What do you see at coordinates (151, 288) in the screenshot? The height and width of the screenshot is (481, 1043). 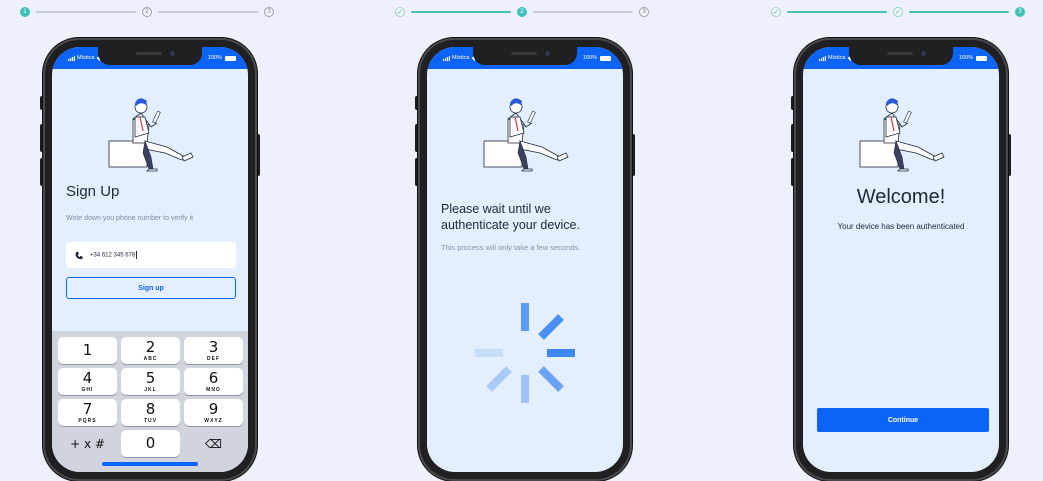 I see `sign-up-button: Sign up` at bounding box center [151, 288].